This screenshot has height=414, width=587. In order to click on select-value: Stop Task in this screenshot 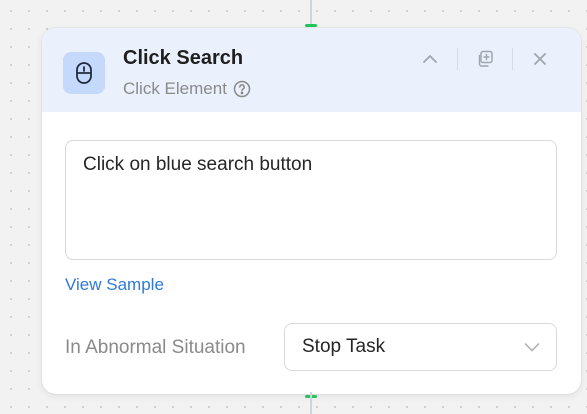, I will do `click(344, 346)`.